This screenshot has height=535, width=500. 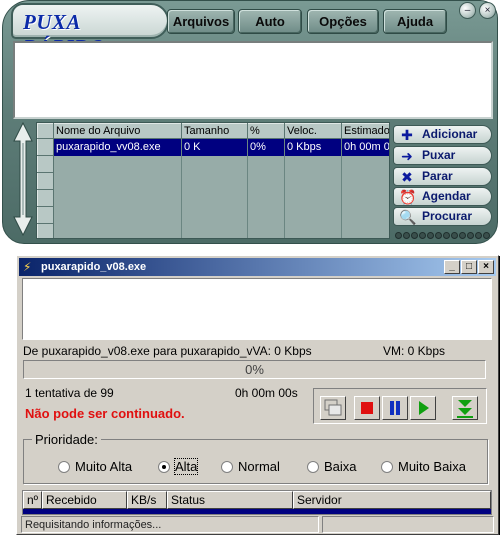 I want to click on dialog-title: puxarapido_v08.exe, so click(x=94, y=267).